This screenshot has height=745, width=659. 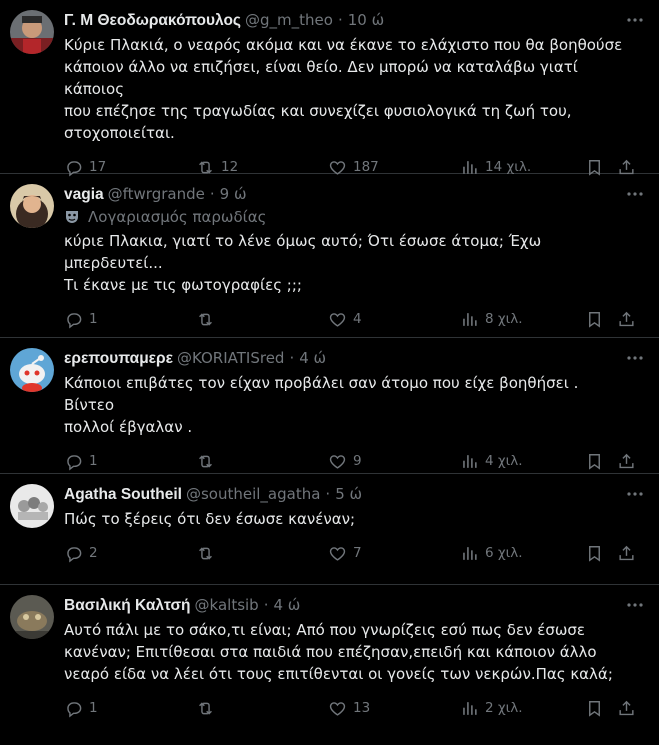 I want to click on reply-count: 2, so click(x=93, y=553).